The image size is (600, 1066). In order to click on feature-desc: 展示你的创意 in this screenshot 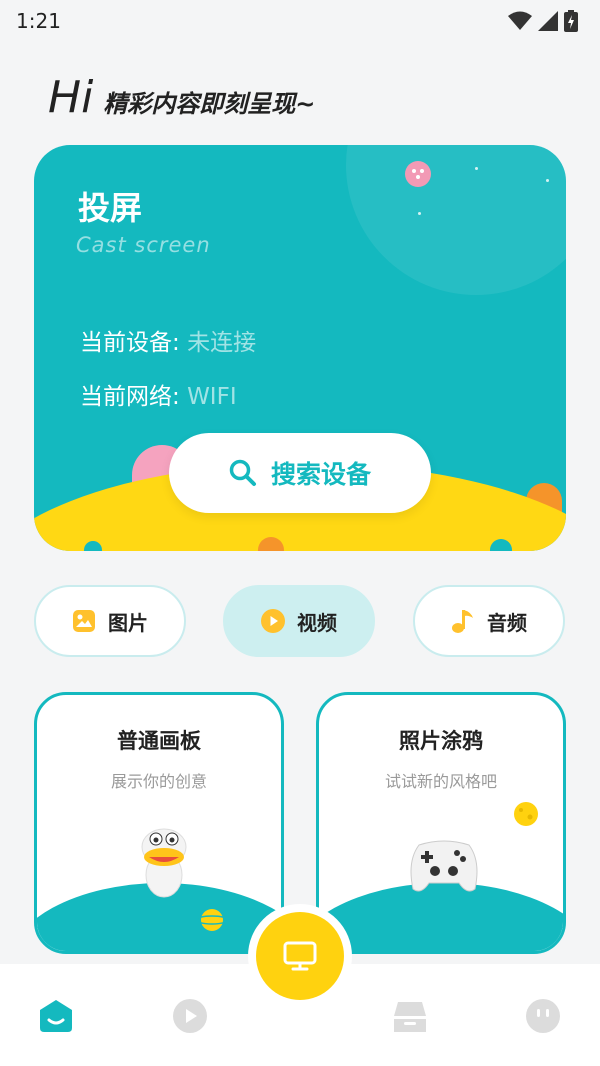, I will do `click(158, 781)`.